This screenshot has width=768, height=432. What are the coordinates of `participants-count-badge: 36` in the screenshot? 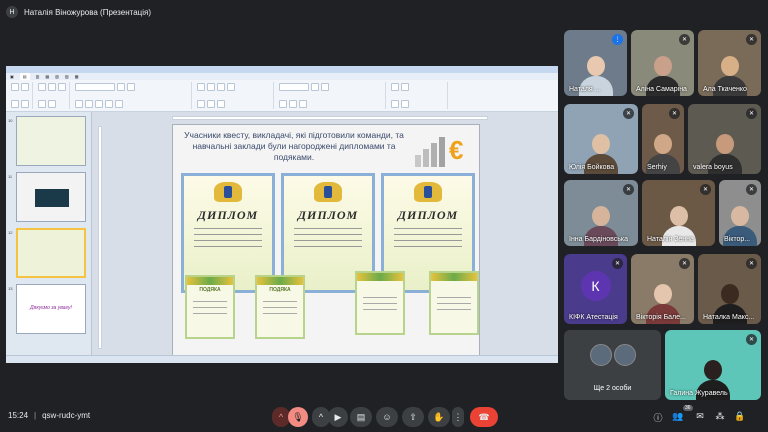 It's located at (688, 408).